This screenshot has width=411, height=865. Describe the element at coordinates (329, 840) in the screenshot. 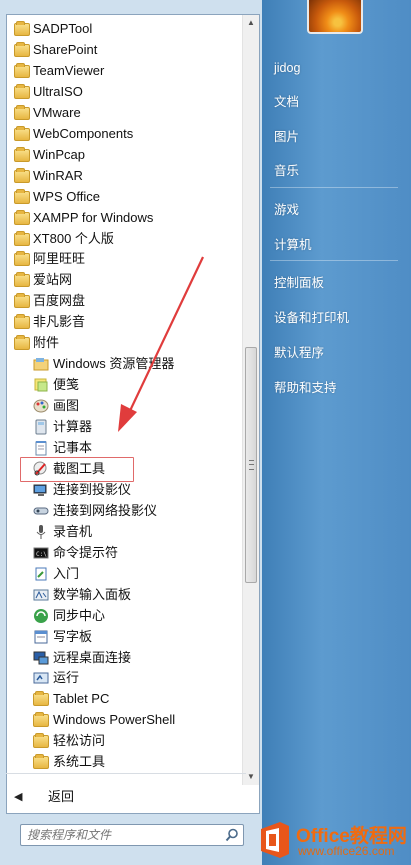

I see `watermark: Office教程网 www.office26.com` at that location.